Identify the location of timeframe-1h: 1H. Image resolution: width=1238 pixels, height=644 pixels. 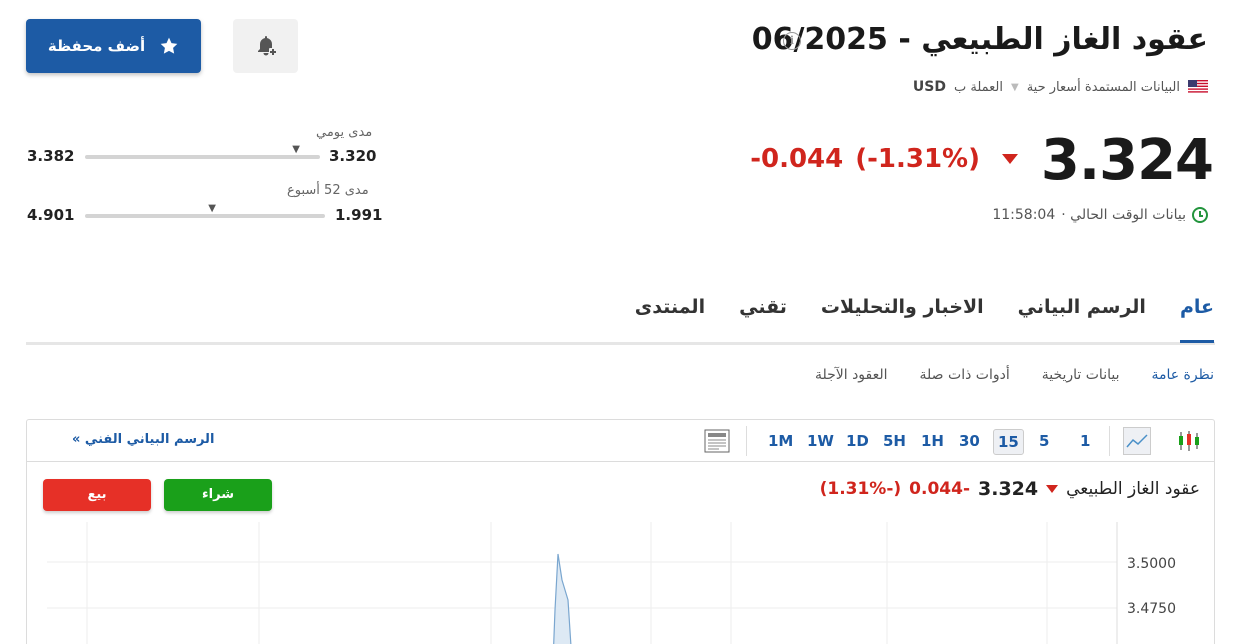
(932, 441).